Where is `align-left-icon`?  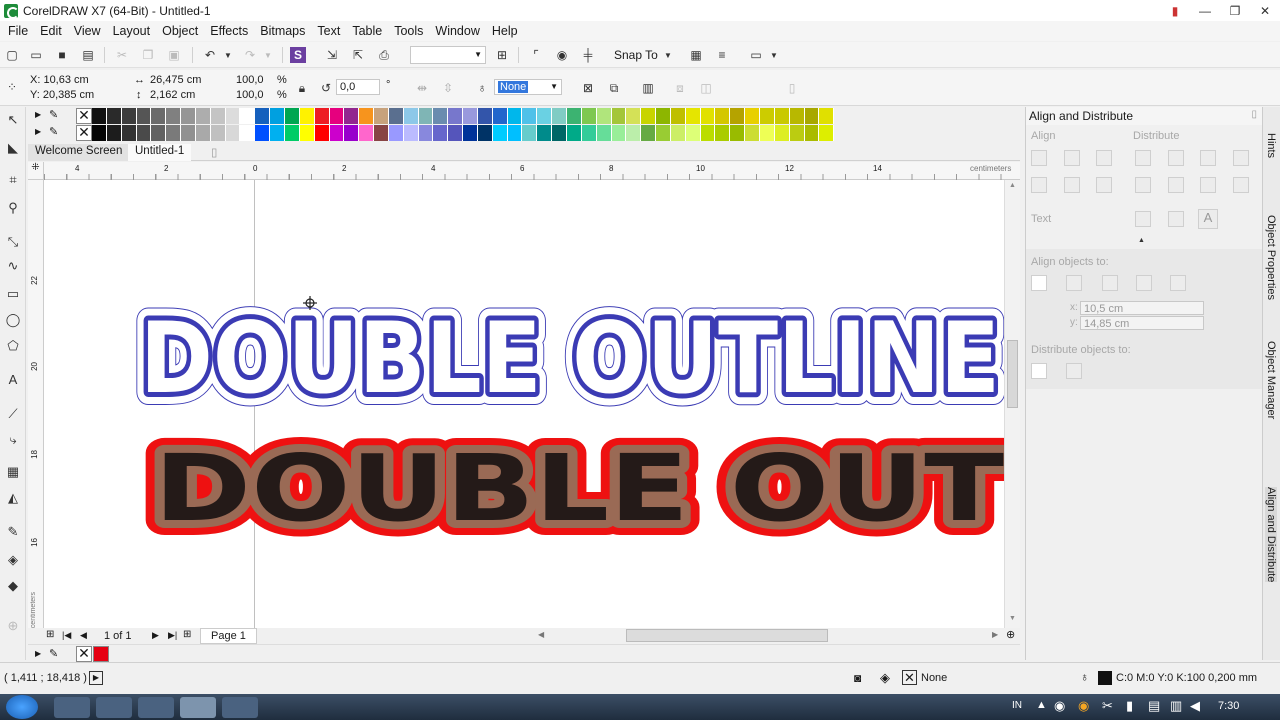 align-left-icon is located at coordinates (1039, 158).